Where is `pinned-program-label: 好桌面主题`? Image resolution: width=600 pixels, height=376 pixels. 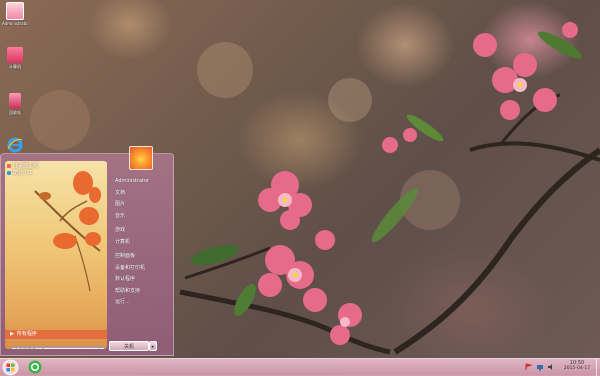 pinned-program-label: 好桌面主题 is located at coordinates (26, 166).